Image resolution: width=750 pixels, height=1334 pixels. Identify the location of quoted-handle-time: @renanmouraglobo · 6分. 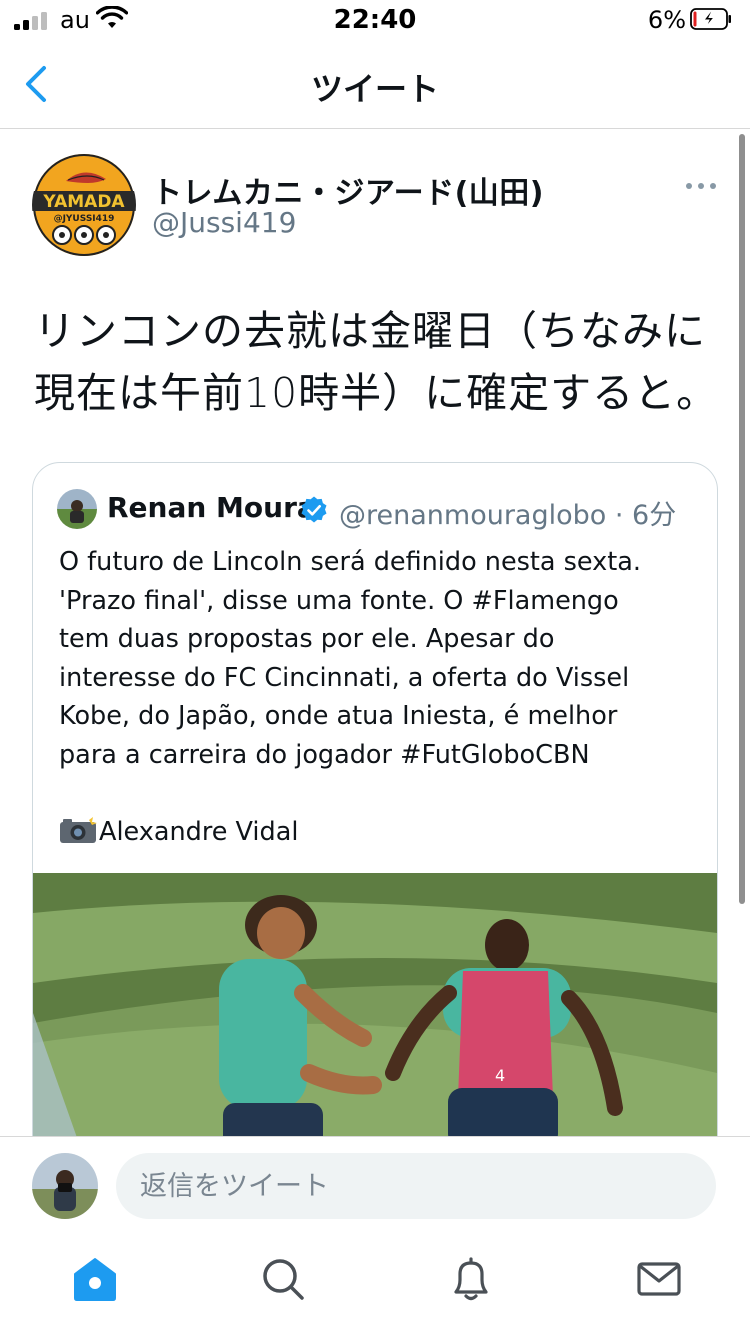
(508, 515).